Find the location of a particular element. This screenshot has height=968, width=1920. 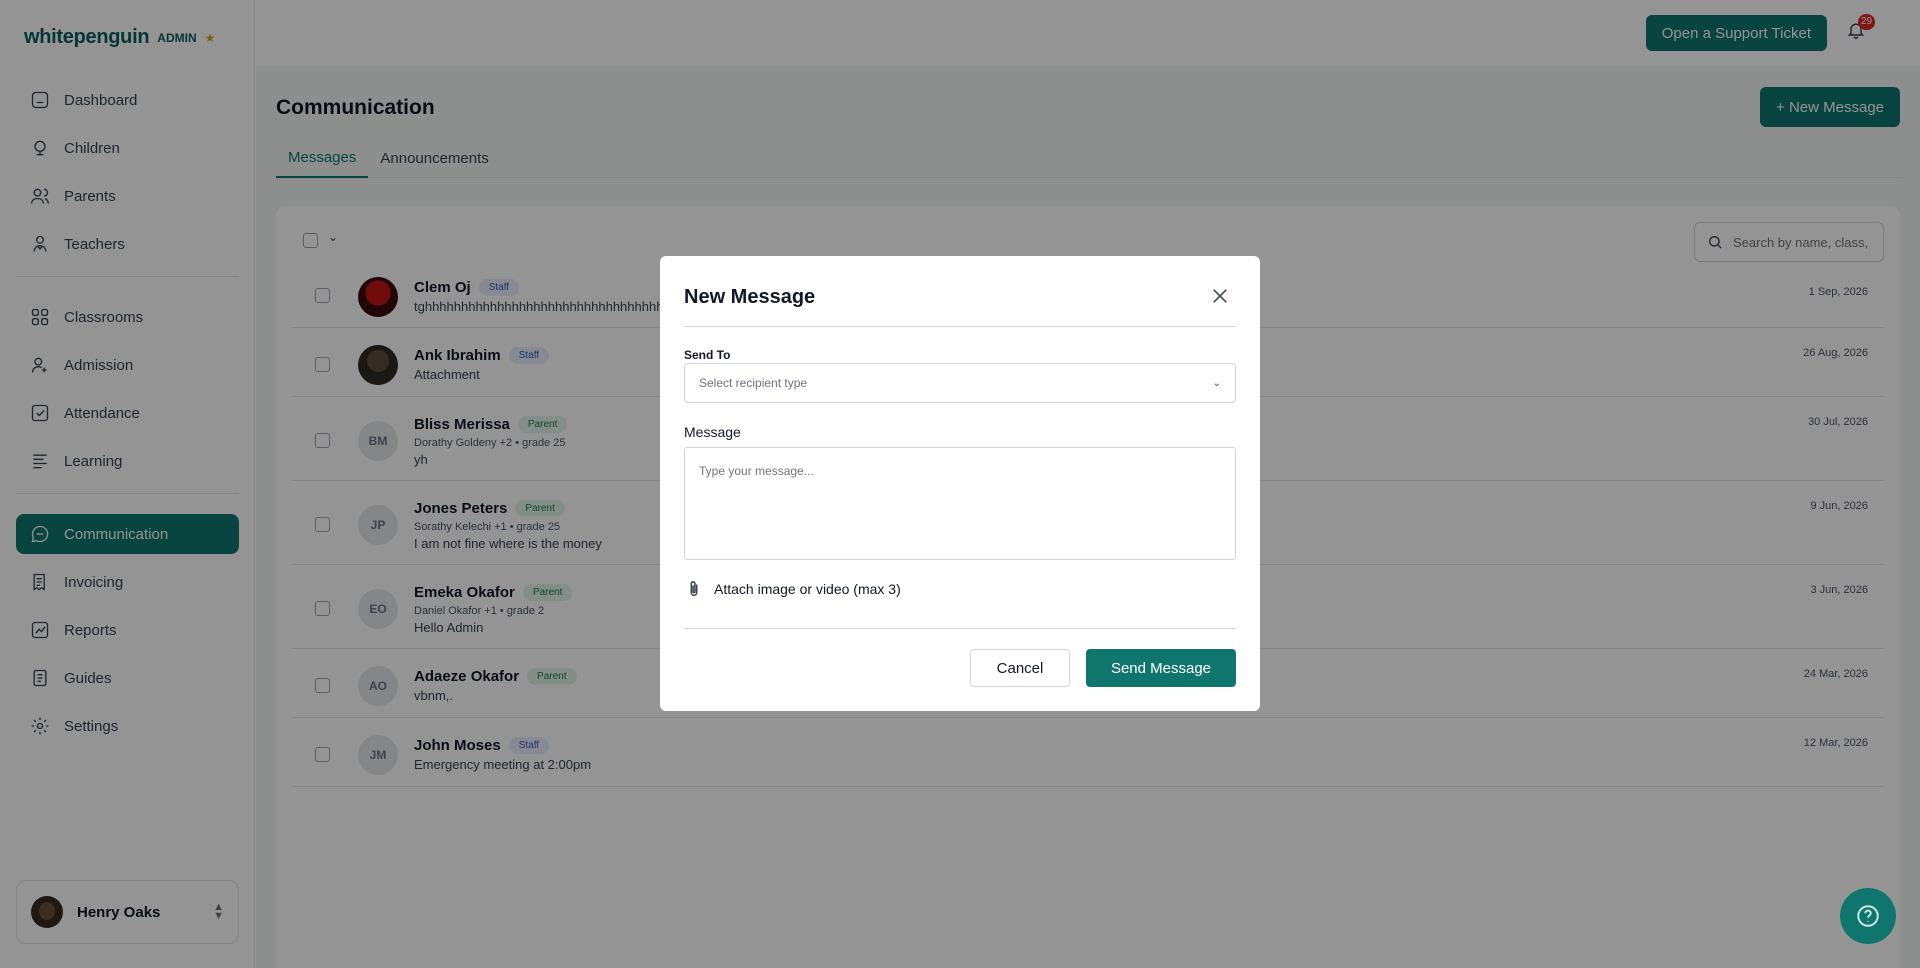

chevron-down-icon: ⌄ is located at coordinates (1216, 383).